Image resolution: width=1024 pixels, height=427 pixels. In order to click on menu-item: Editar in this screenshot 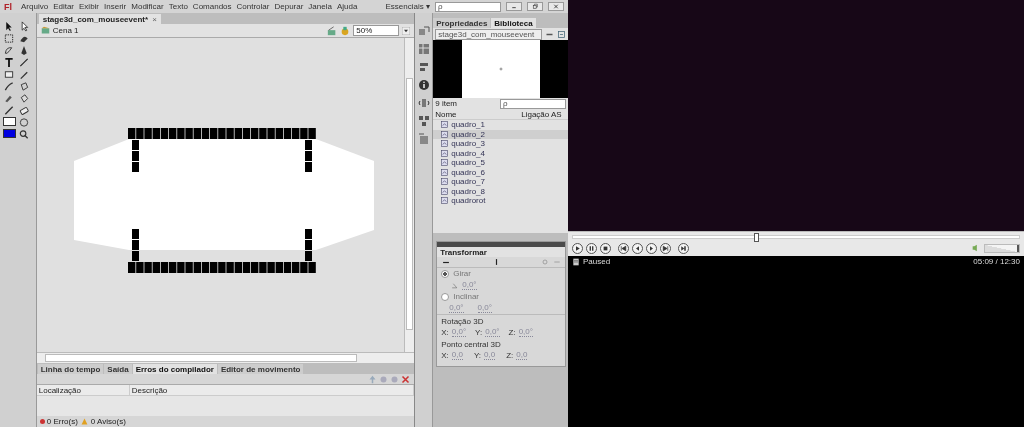, I will do `click(64, 6)`.